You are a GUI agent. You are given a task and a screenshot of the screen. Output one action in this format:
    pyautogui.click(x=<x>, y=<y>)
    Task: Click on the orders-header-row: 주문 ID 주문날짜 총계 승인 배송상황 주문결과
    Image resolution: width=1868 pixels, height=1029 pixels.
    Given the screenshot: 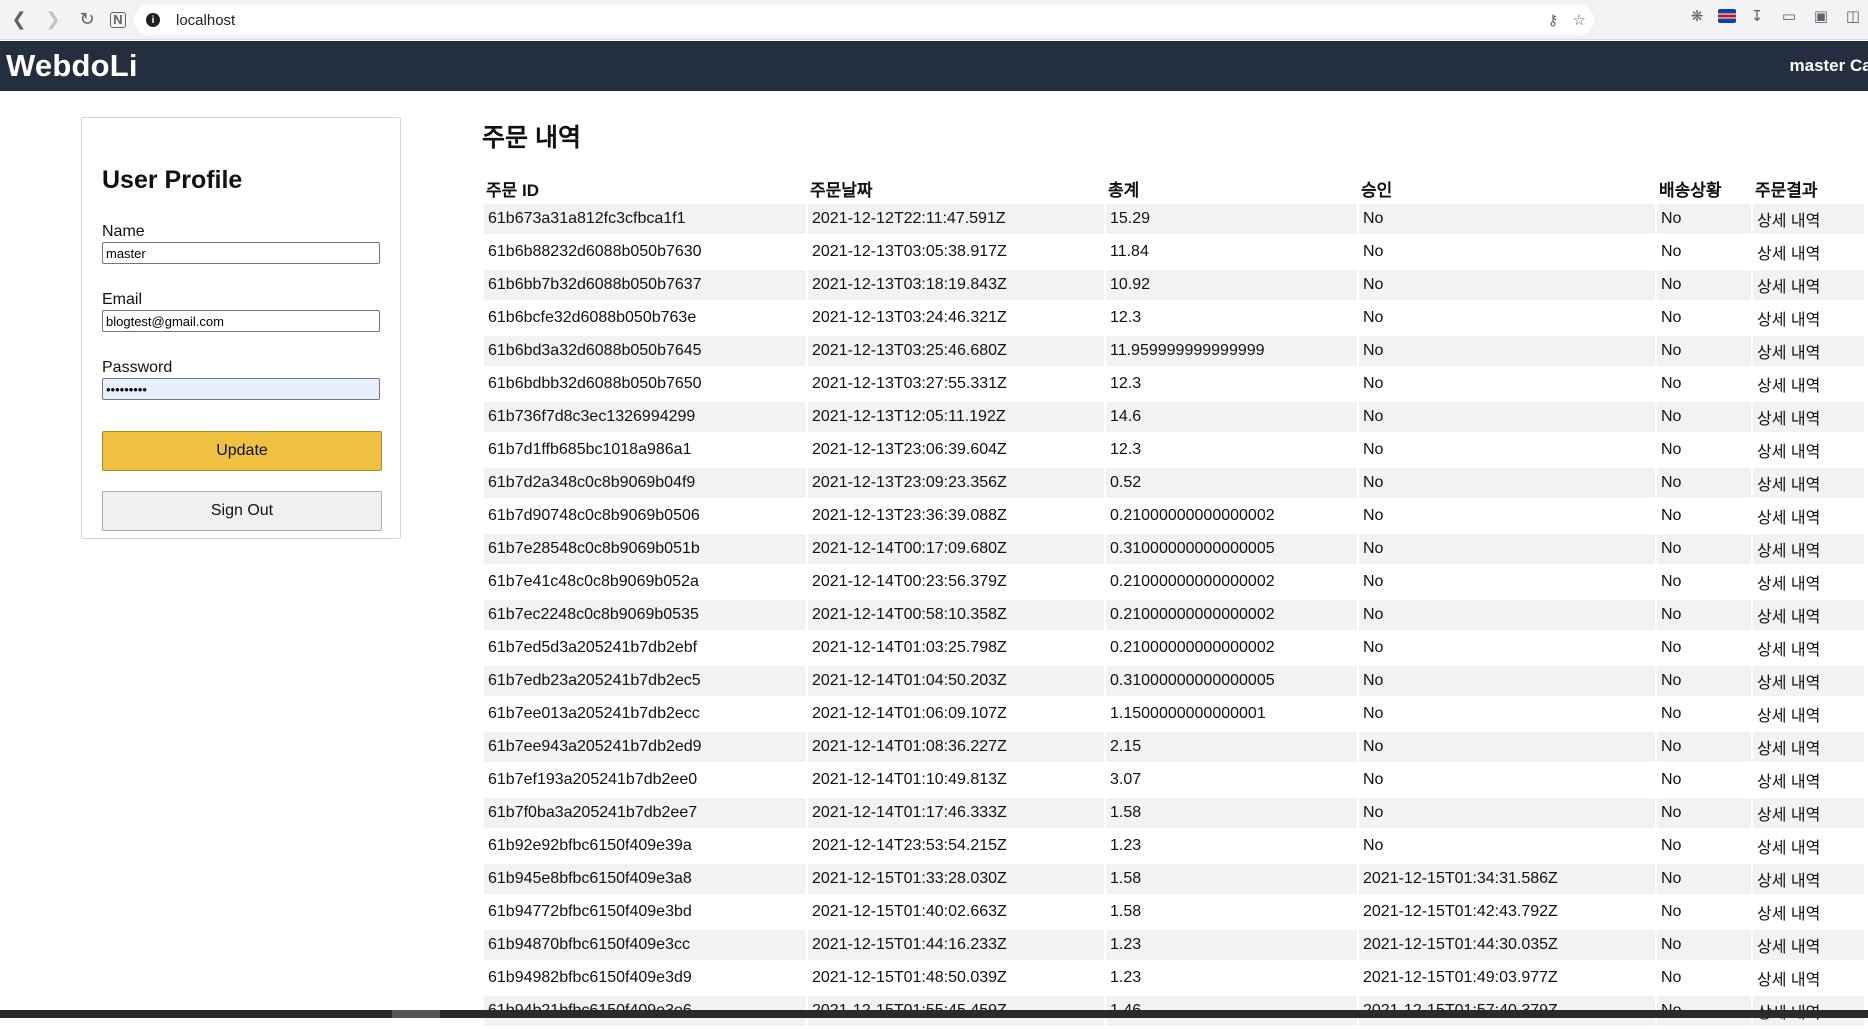 What is the action you would take?
    pyautogui.click(x=1174, y=188)
    